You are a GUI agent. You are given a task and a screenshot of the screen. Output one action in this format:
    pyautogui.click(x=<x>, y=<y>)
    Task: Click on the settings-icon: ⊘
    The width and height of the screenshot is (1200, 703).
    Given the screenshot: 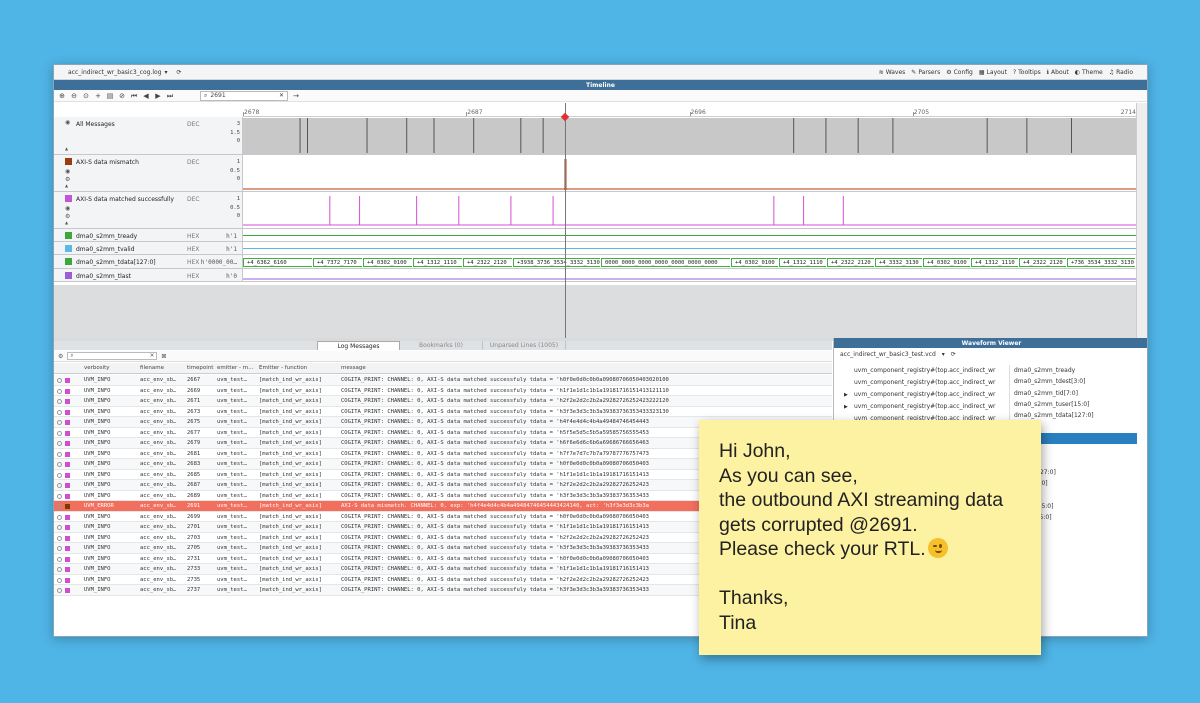 What is the action you would take?
    pyautogui.click(x=122, y=96)
    